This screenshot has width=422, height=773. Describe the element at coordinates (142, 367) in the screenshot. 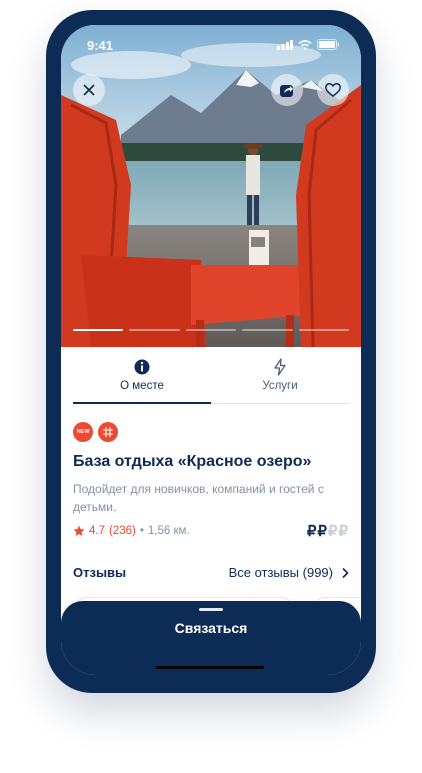

I see `info-icon` at that location.